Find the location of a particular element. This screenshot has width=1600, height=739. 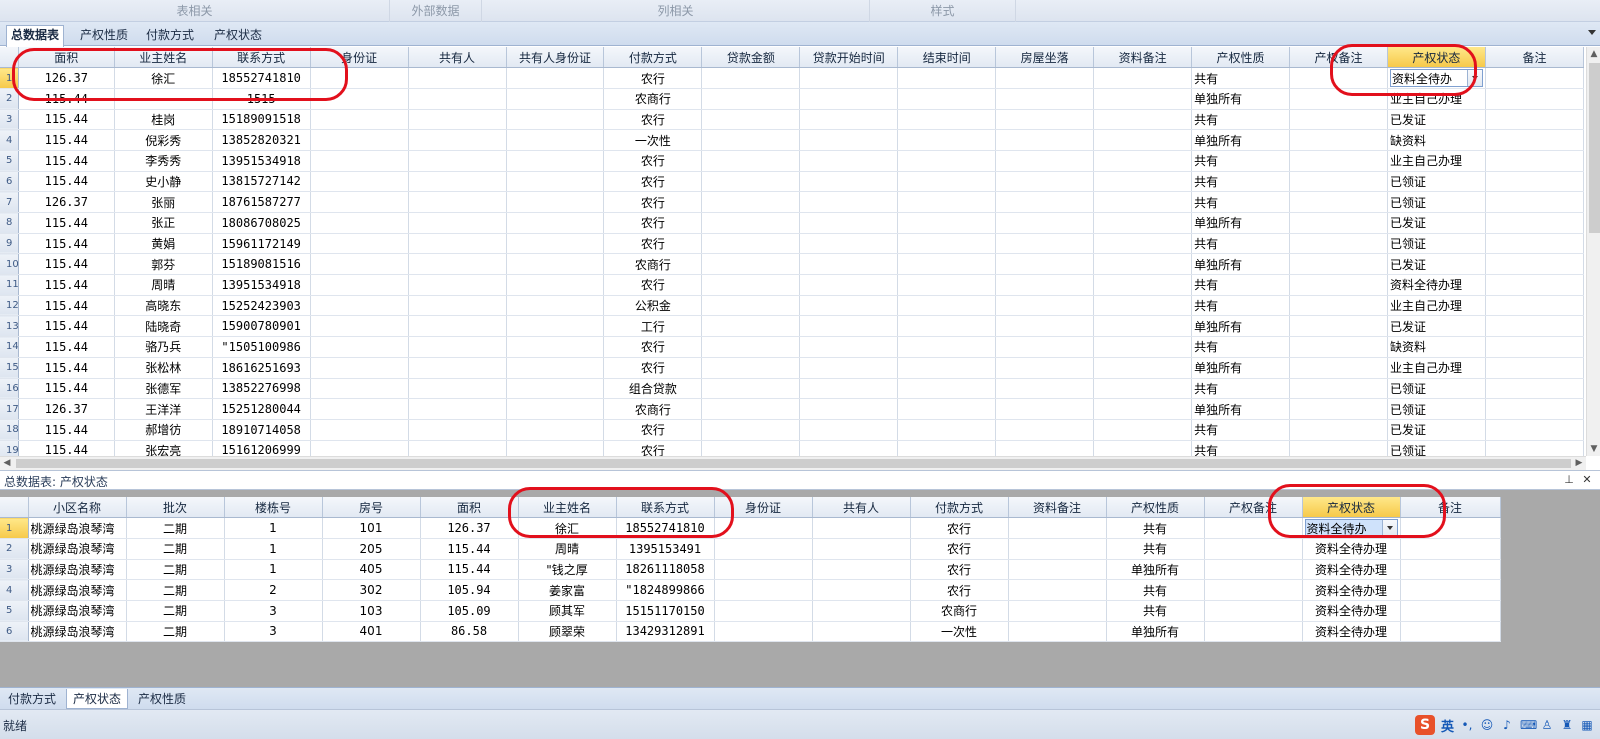

table-cell: 18086708025 is located at coordinates (261, 223).